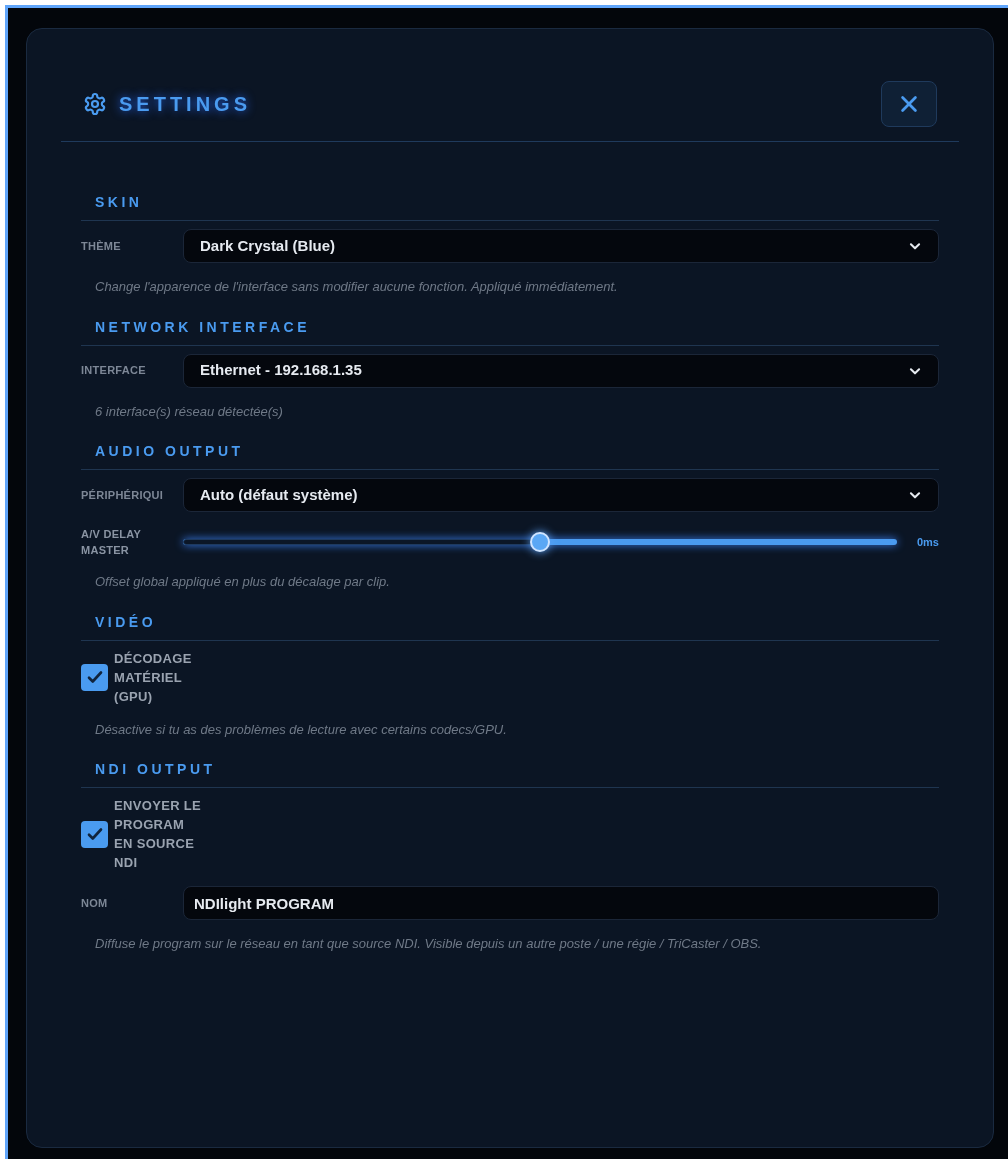 This screenshot has width=1008, height=1159. I want to click on close-icon, so click(909, 104).